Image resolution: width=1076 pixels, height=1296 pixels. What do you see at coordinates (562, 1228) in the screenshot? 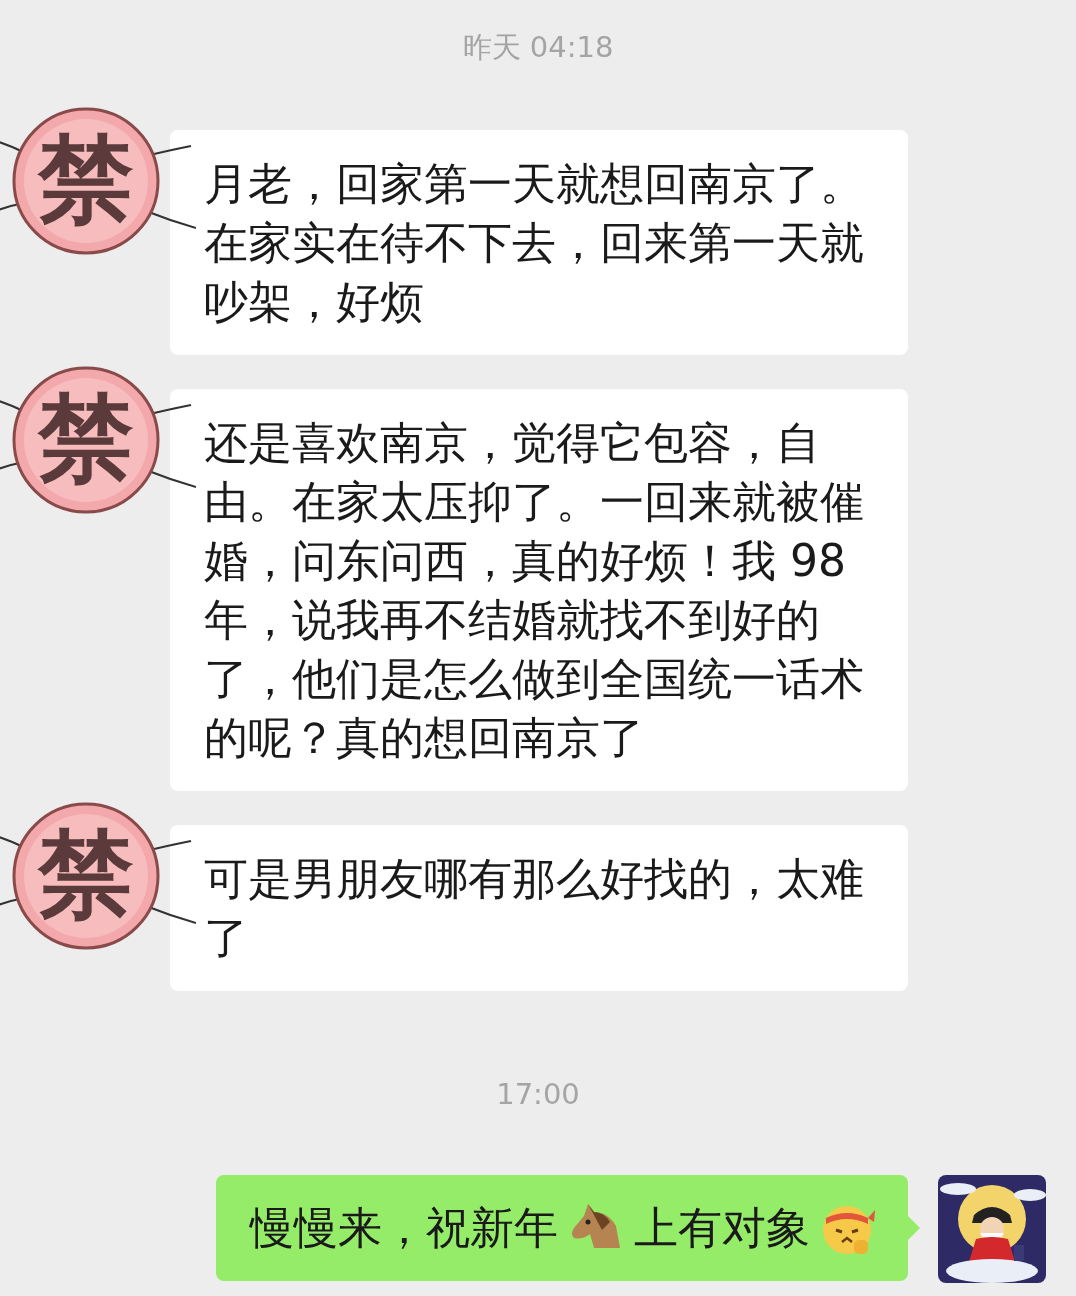
I see `message-bubble: 慢慢来，祝新年 上有对象` at bounding box center [562, 1228].